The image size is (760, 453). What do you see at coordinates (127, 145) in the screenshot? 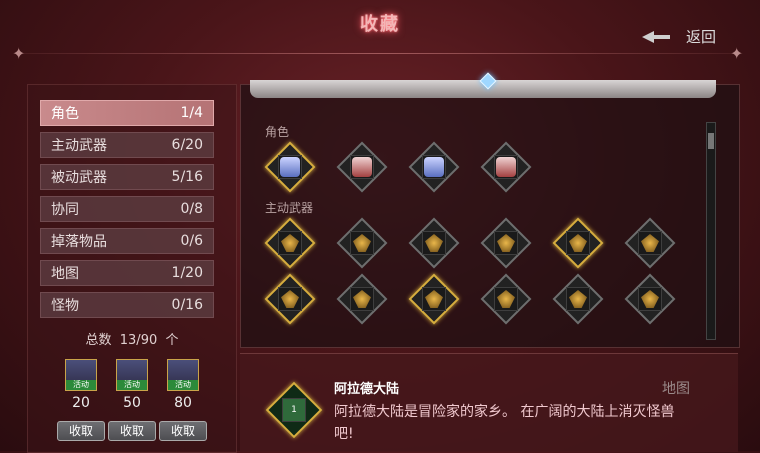
I see `category-active-weapons: 主动武器 6/20` at bounding box center [127, 145].